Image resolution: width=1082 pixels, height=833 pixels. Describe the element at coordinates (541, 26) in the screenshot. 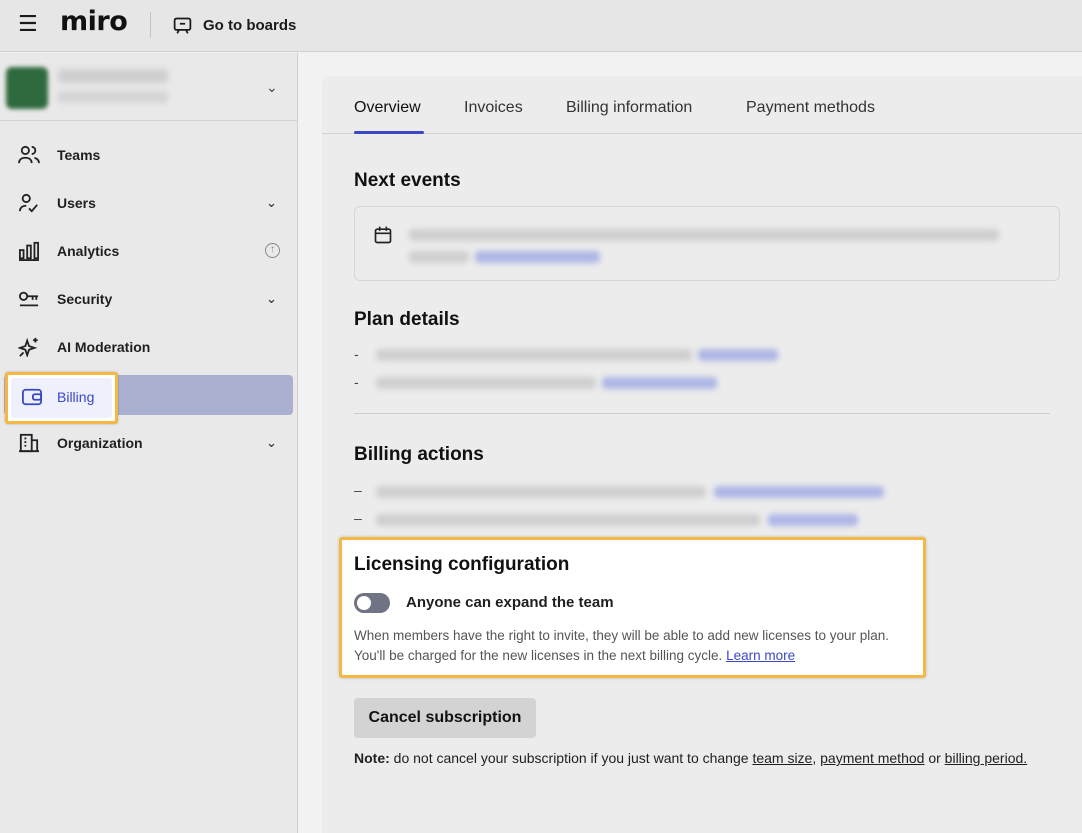

I see `top-bar: ☰ miro Go to boards` at that location.